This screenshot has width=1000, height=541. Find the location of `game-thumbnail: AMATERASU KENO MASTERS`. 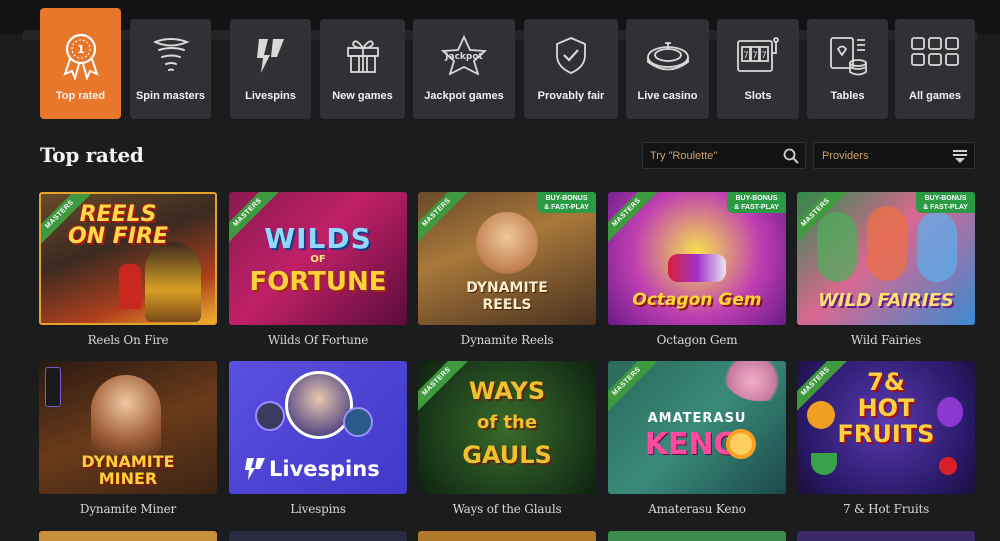

game-thumbnail: AMATERASU KENO MASTERS is located at coordinates (697, 427).